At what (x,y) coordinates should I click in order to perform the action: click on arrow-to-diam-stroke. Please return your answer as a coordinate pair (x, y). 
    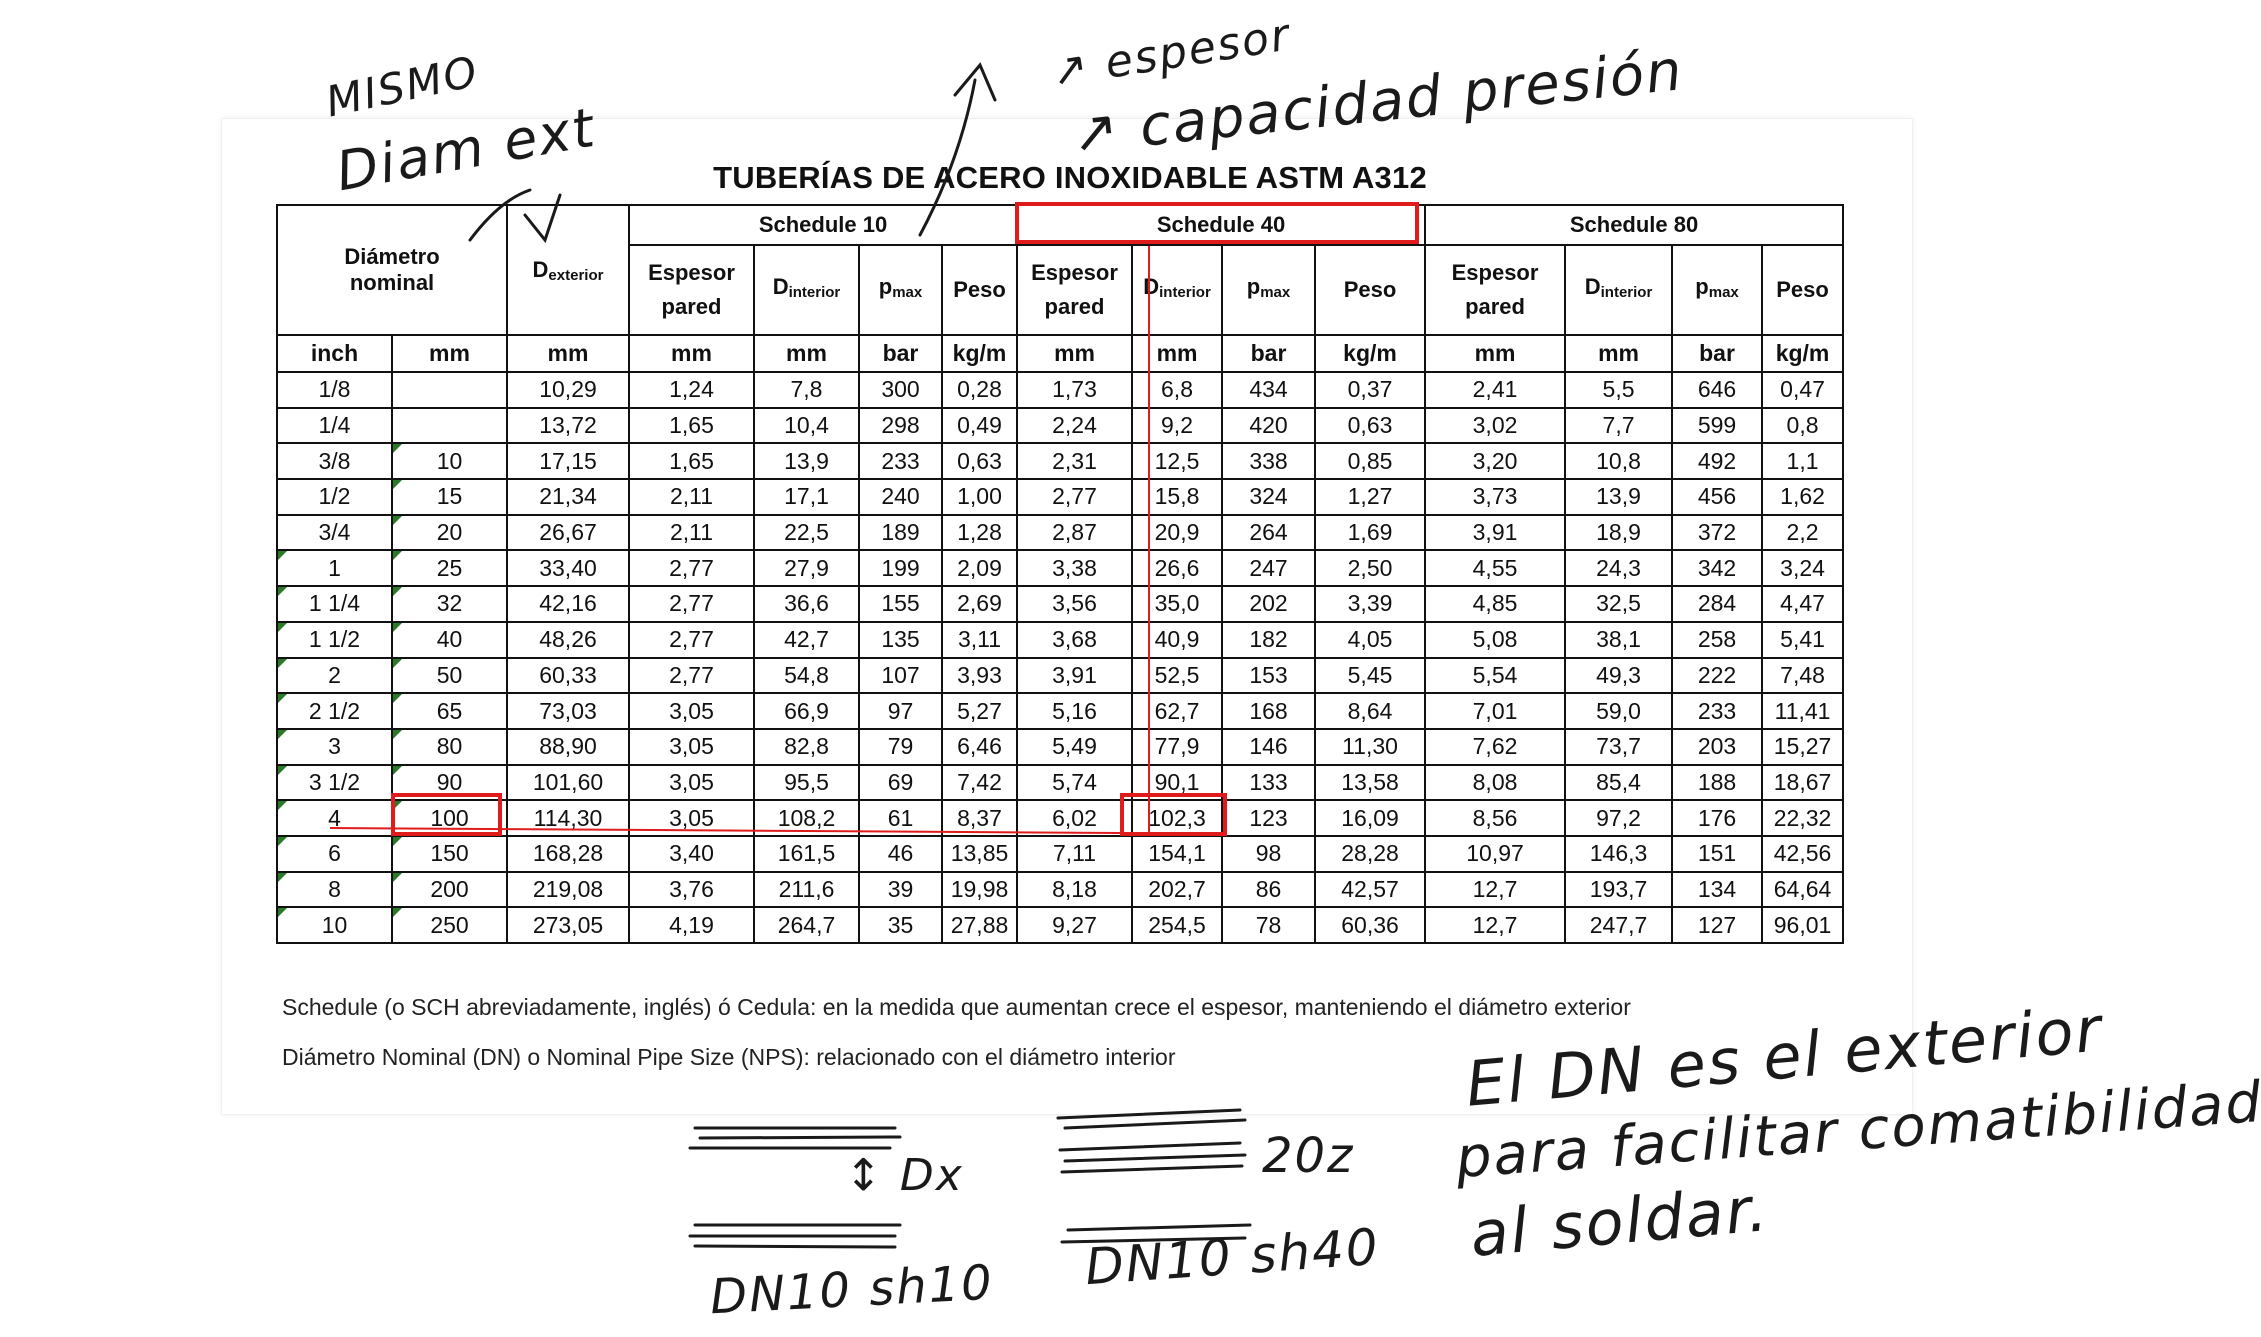
    Looking at the image, I should click on (500, 215).